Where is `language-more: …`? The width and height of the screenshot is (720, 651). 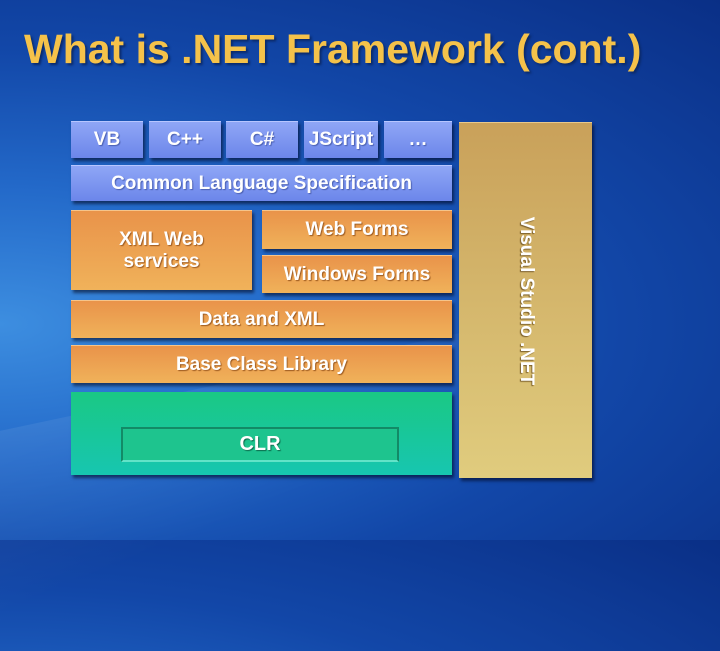 language-more: … is located at coordinates (418, 139).